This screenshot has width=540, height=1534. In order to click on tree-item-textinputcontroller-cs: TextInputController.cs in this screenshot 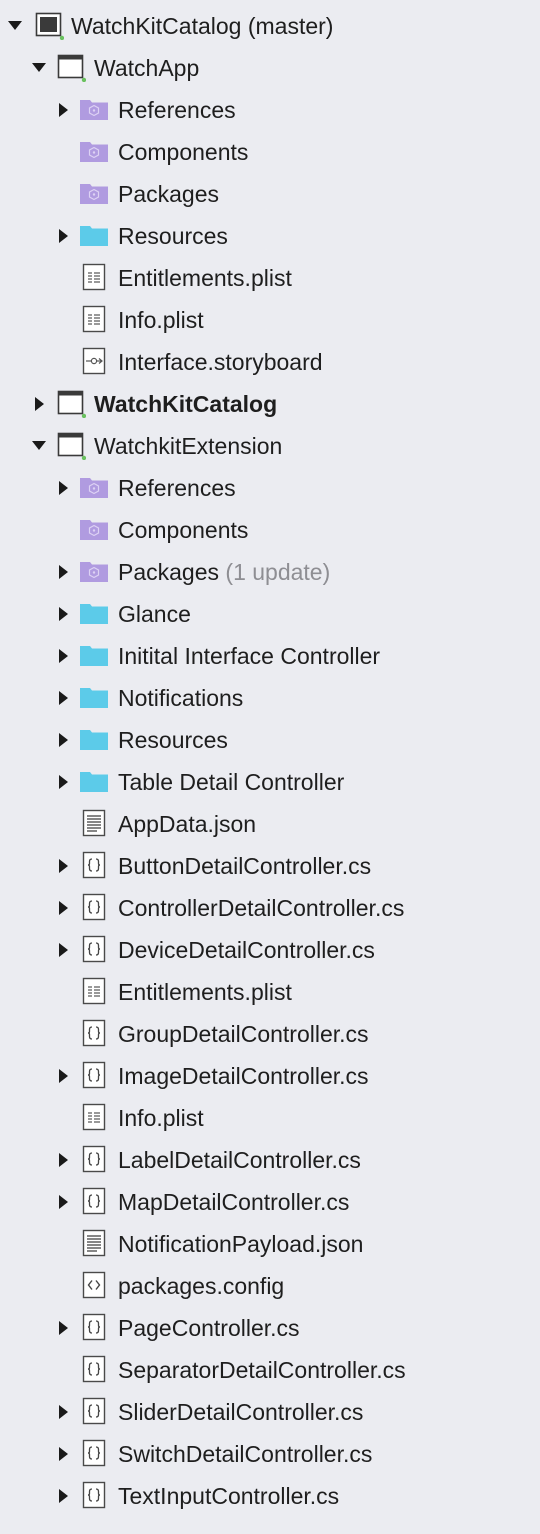, I will do `click(270, 1496)`.